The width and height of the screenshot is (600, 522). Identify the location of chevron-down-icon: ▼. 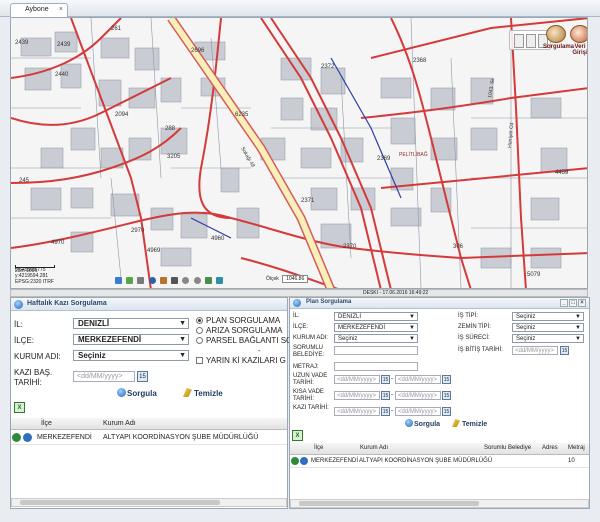
(182, 323).